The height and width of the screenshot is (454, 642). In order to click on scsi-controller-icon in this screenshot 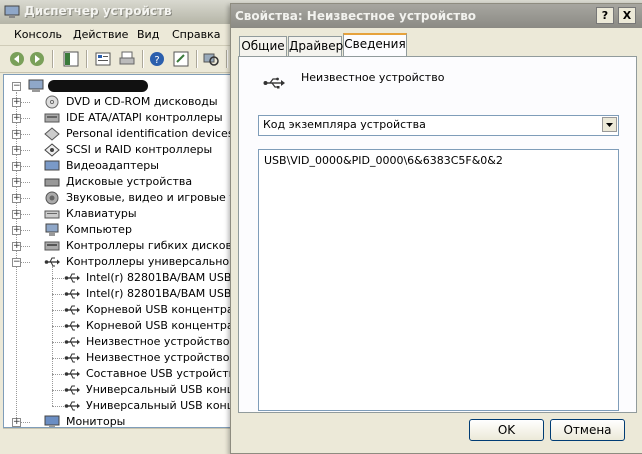, I will do `click(52, 150)`.